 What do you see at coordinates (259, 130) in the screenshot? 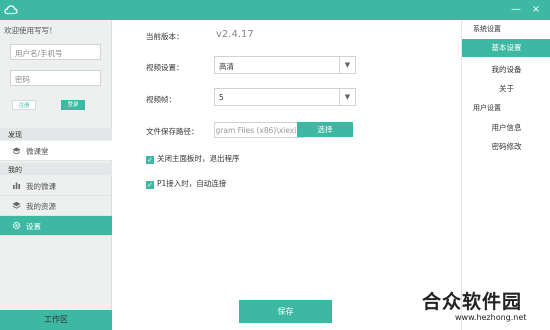
I see `save-path-input: C:\Program Files (x86)\xiexie` at bounding box center [259, 130].